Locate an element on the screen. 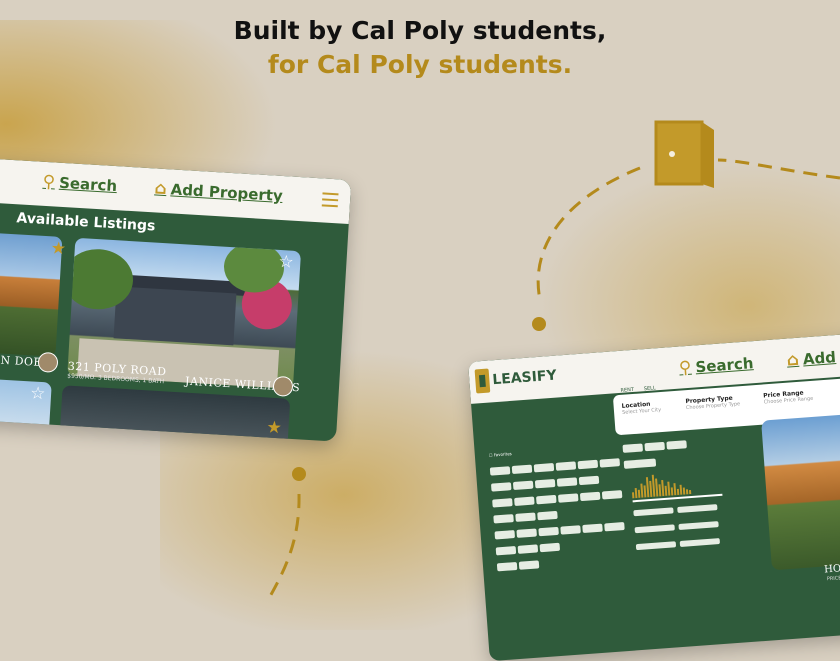  tab-sell: SELL is located at coordinates (650, 388).